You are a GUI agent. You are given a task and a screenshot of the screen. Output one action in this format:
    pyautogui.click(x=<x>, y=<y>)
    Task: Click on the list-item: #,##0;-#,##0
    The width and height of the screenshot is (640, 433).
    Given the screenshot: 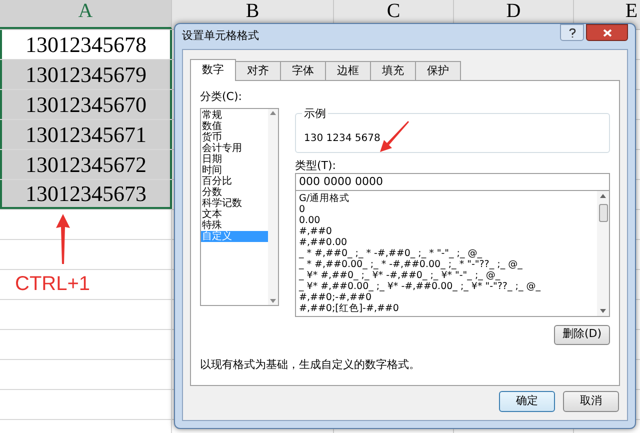 What is the action you would take?
    pyautogui.click(x=448, y=297)
    